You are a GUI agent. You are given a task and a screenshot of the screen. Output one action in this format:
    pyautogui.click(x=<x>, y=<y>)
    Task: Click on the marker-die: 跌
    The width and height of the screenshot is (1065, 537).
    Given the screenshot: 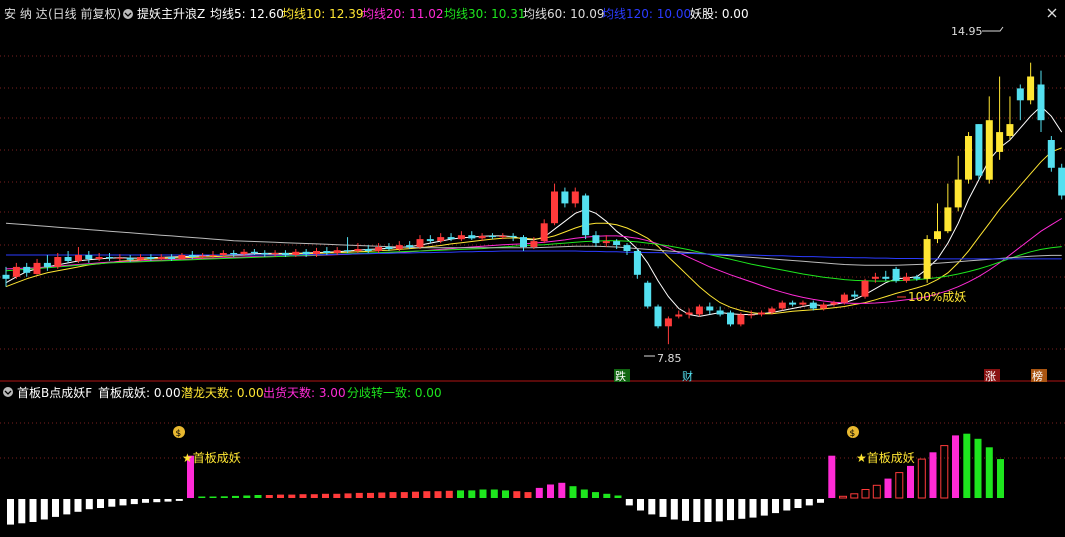 What is the action you would take?
    pyautogui.click(x=620, y=376)
    